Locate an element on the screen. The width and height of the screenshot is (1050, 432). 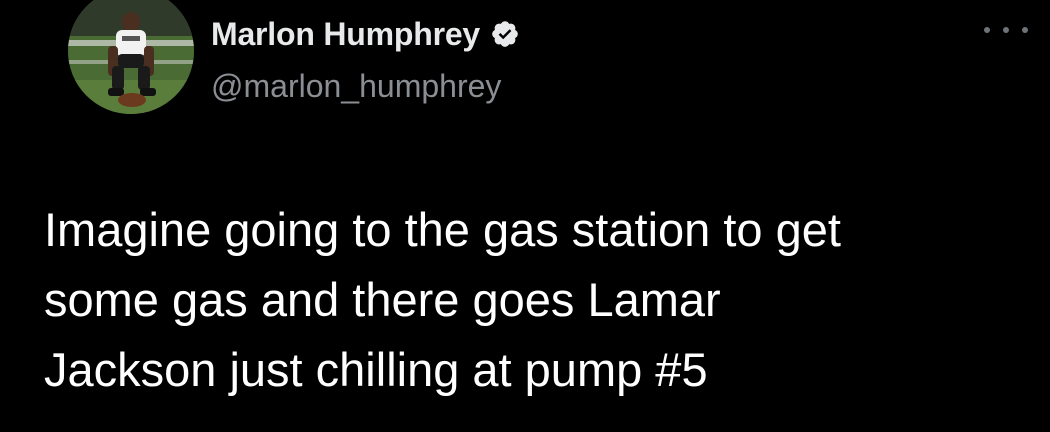
more-options-icon is located at coordinates (1006, 30).